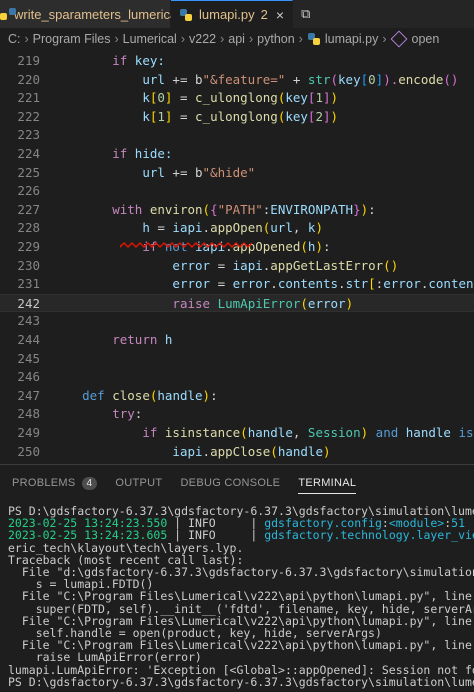  Describe the element at coordinates (28, 79) in the screenshot. I see `line-number: 220` at that location.